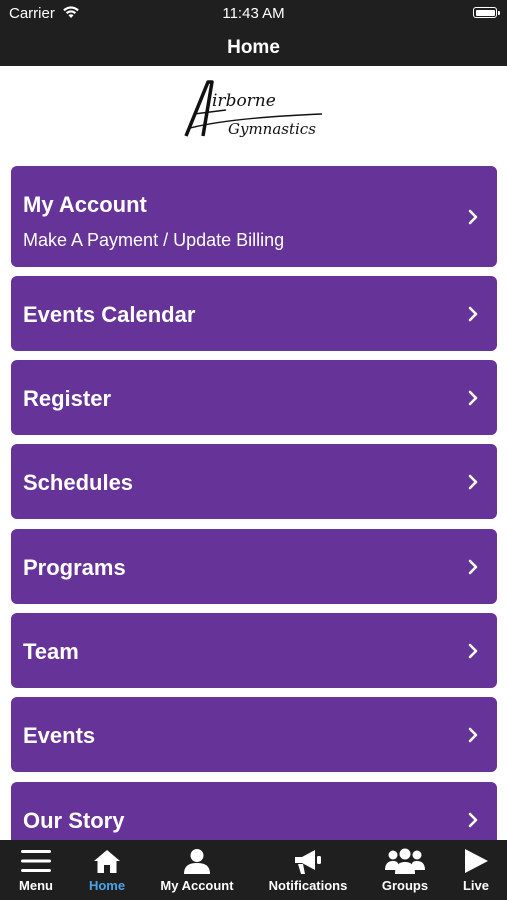 This screenshot has width=507, height=900. Describe the element at coordinates (254, 811) in the screenshot. I see `menu-item-our-story: Our Story` at that location.